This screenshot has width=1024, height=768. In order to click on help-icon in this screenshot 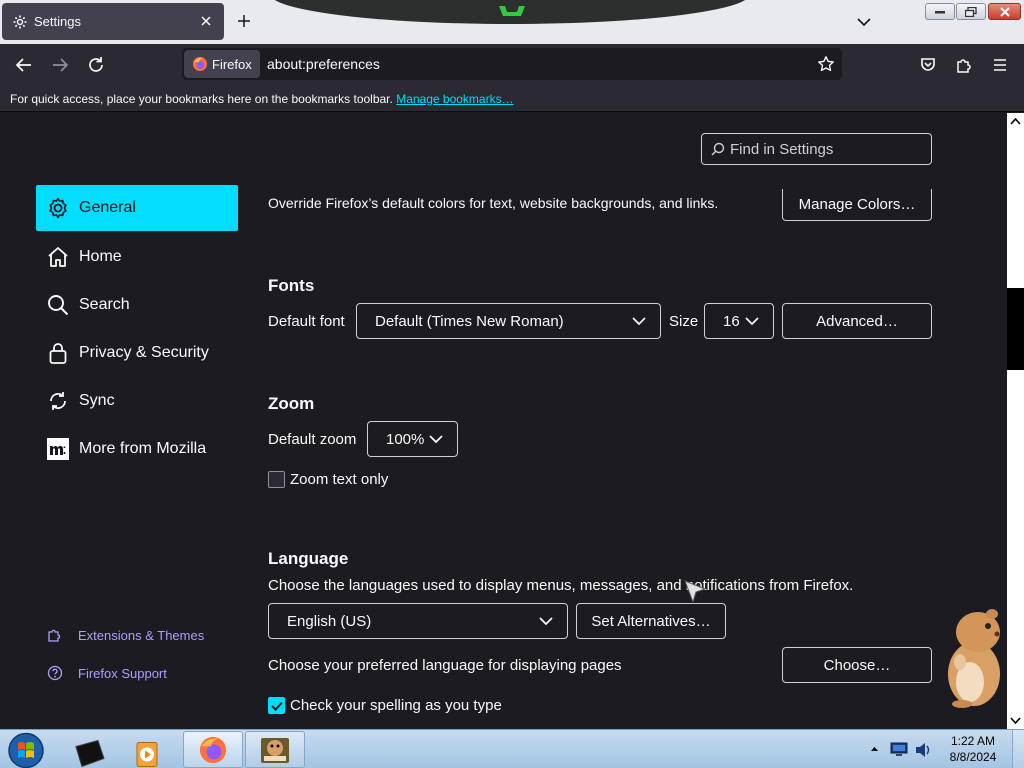, I will do `click(55, 673)`.